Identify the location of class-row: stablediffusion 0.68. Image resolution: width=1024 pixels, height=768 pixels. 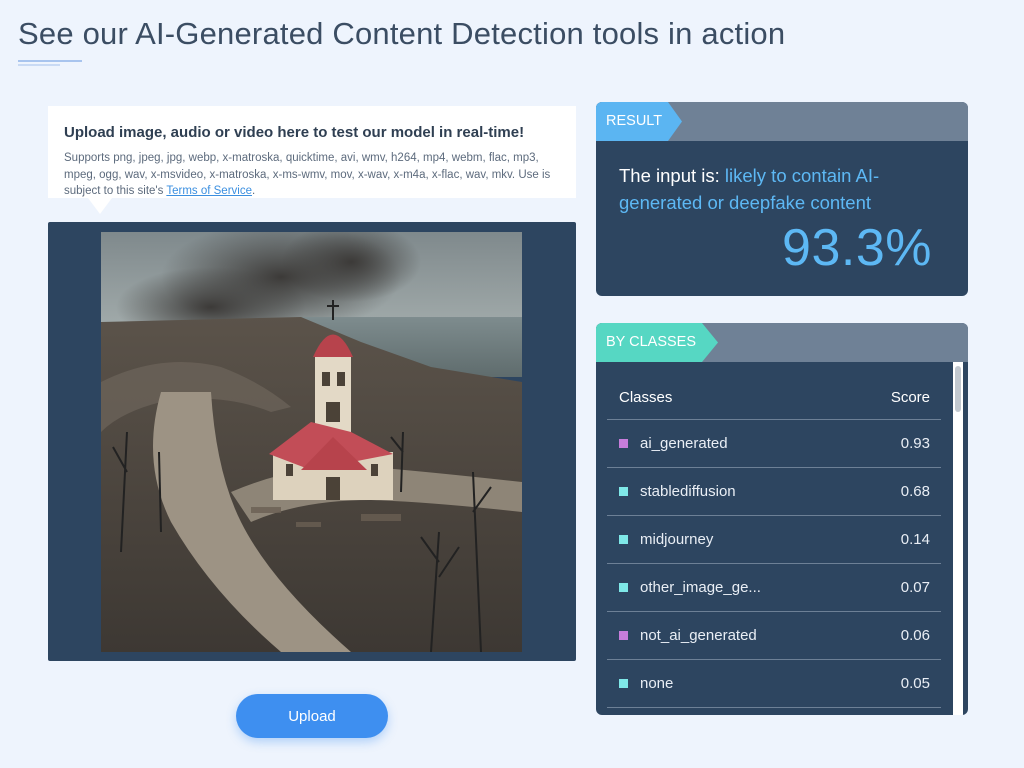
(774, 492).